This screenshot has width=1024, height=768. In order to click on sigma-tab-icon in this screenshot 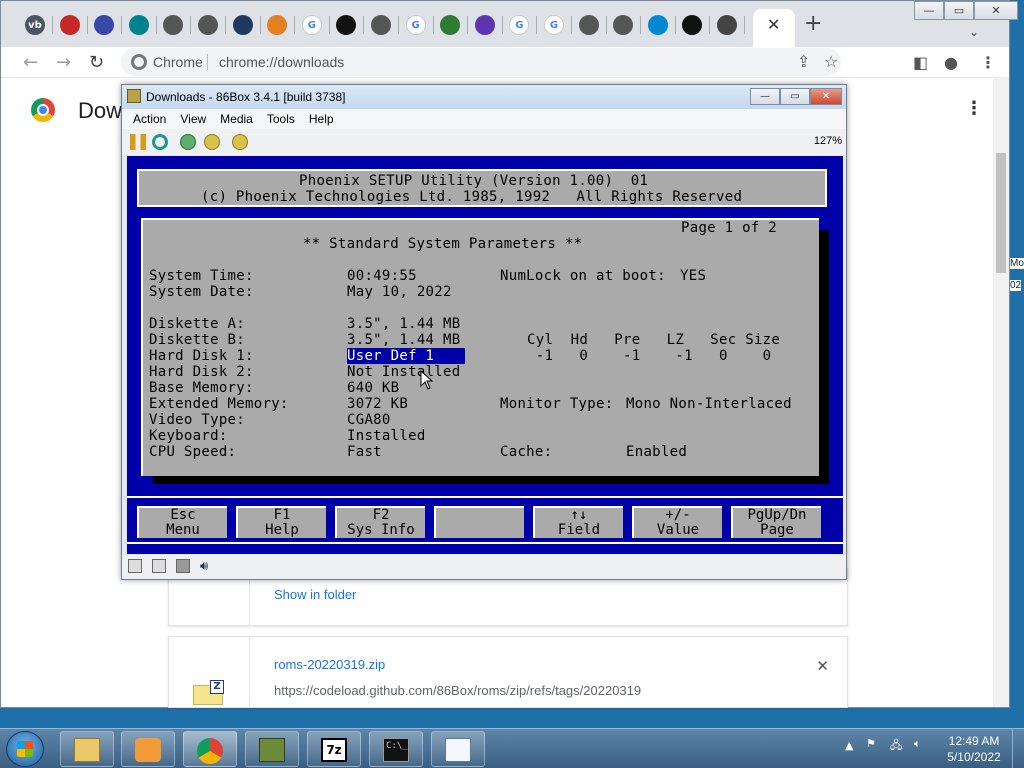, I will do `click(104, 25)`.